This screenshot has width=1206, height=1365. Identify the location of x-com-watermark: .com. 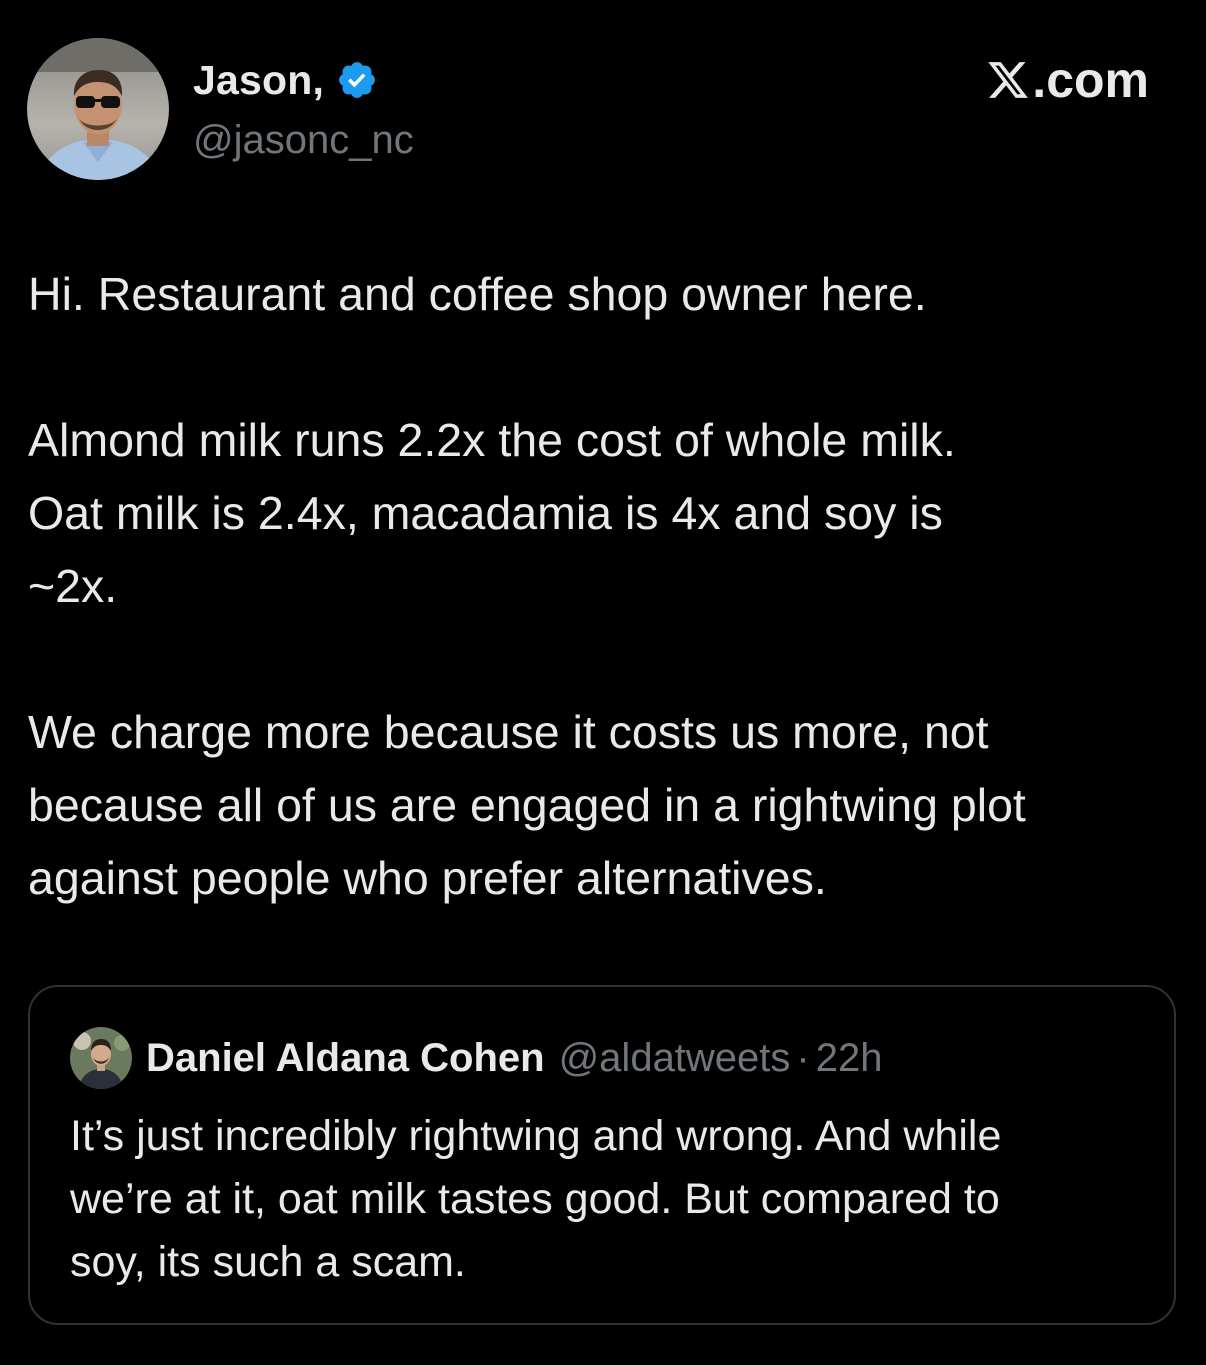
(1067, 80).